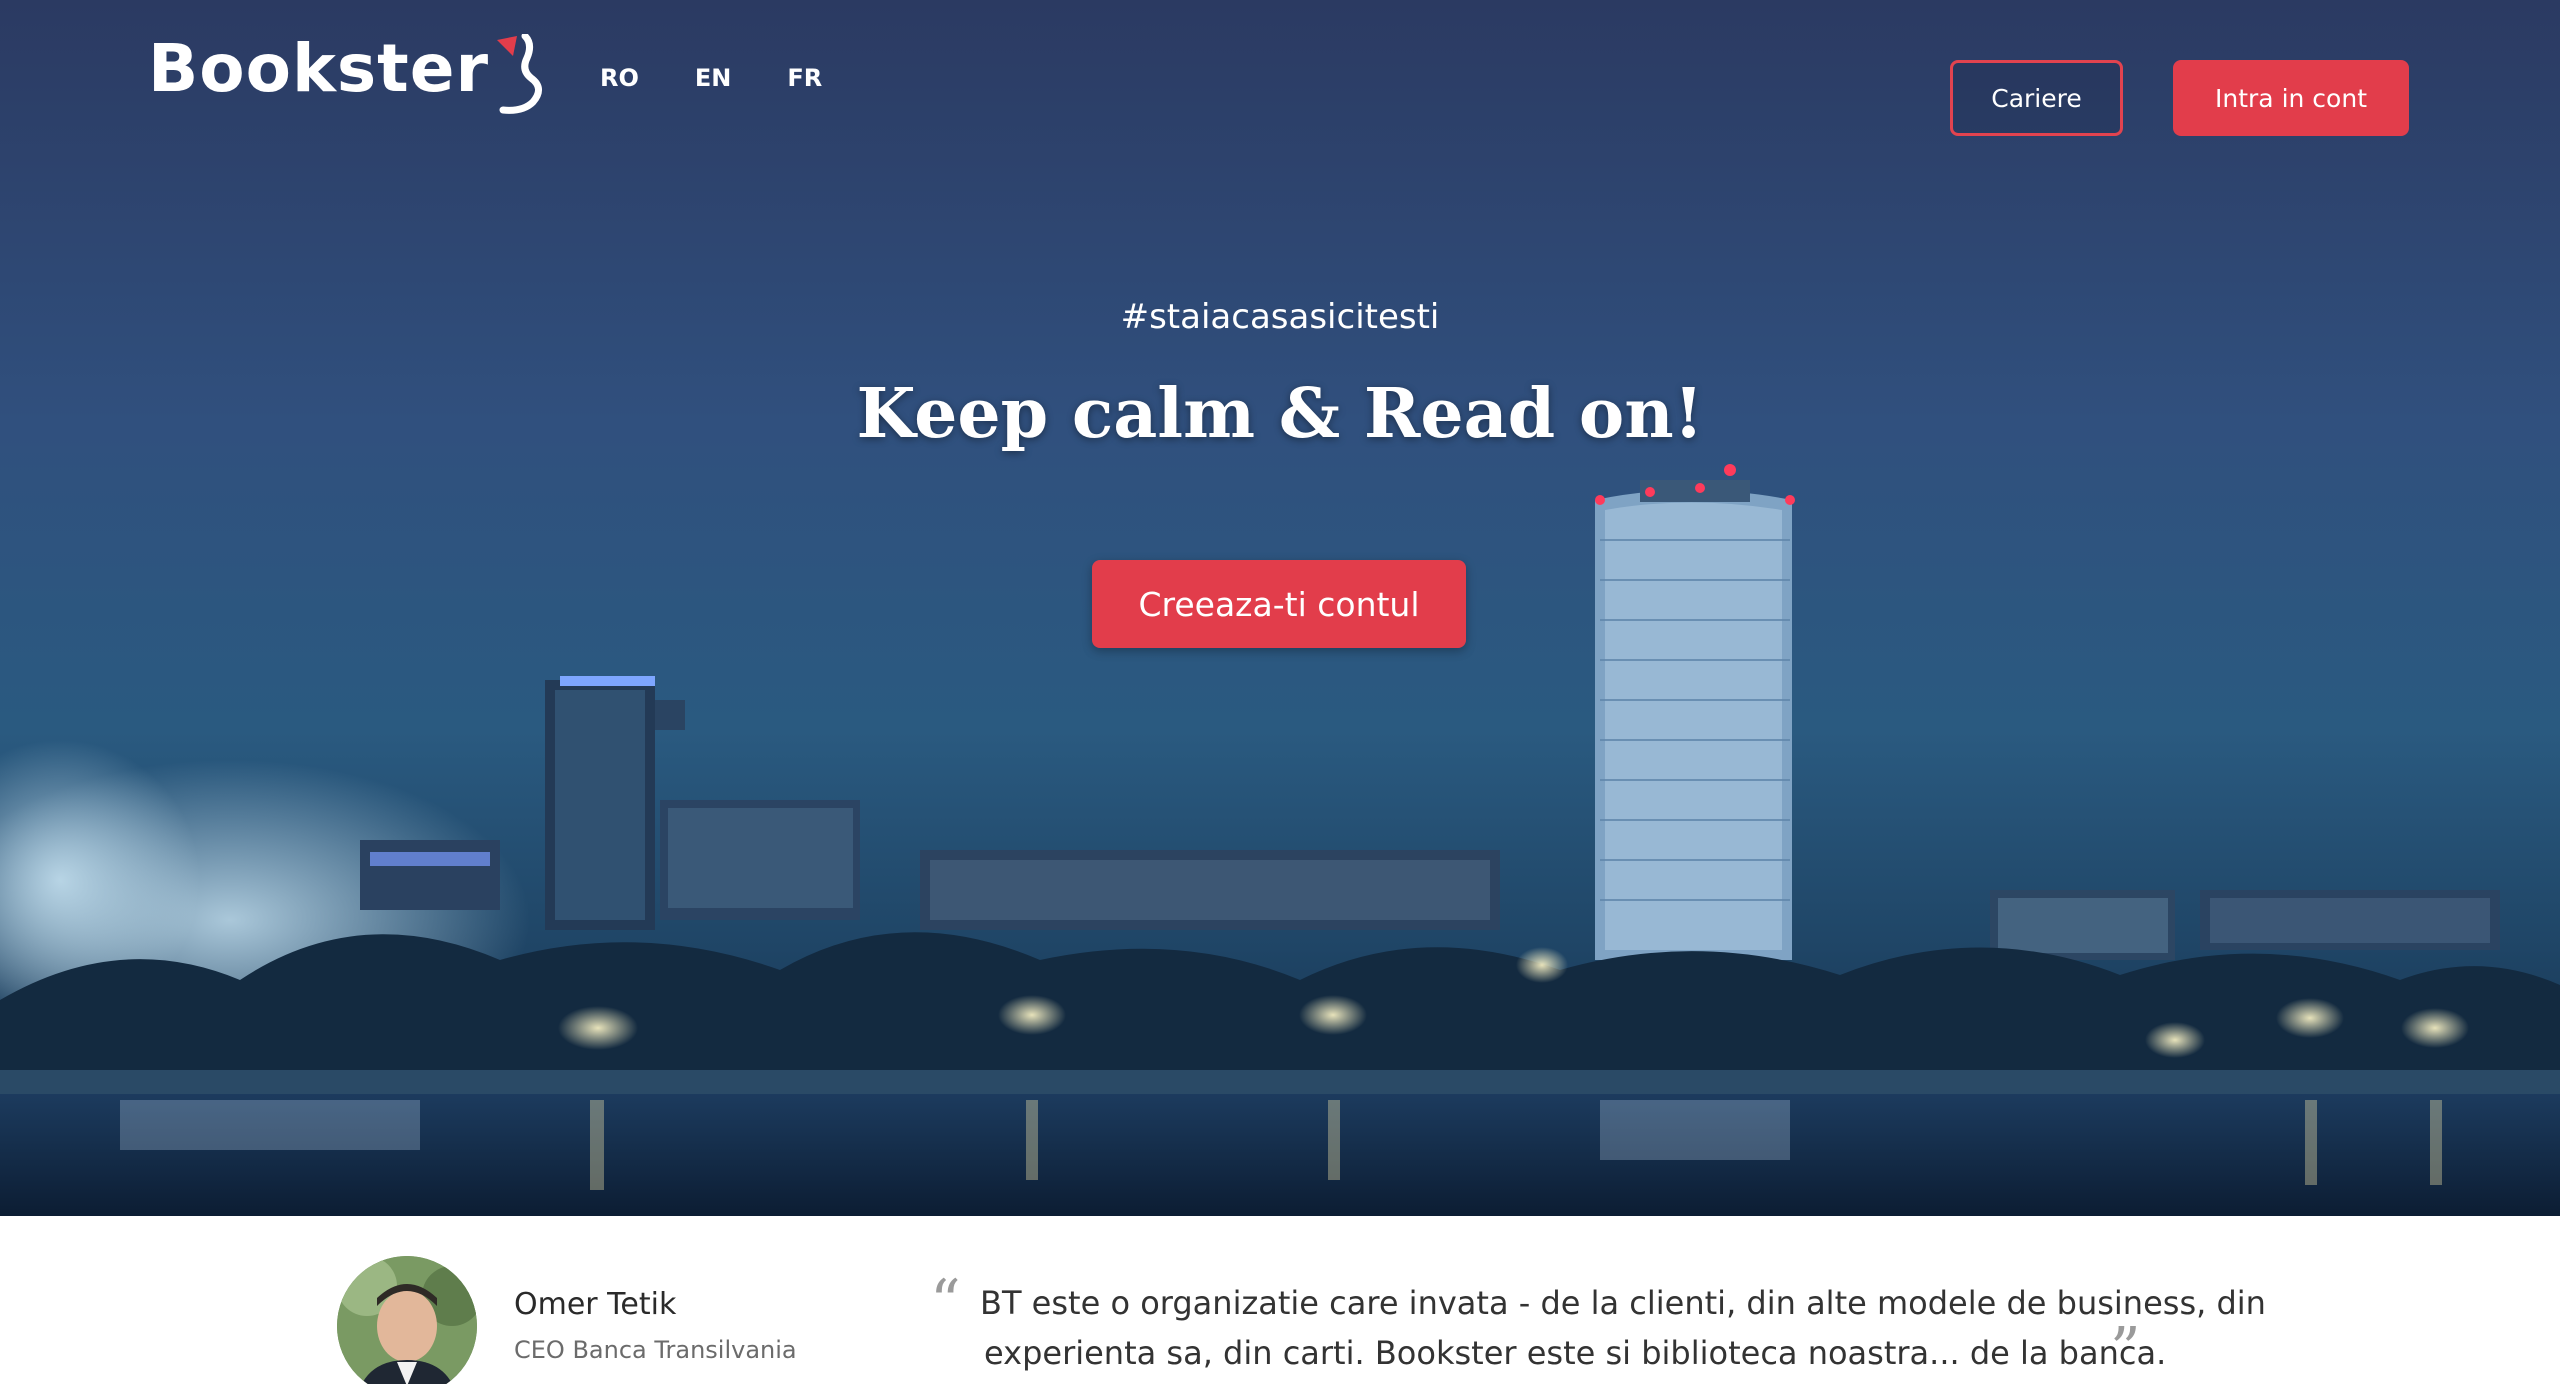 This screenshot has width=2560, height=1384. Describe the element at coordinates (1280, 414) in the screenshot. I see `hero-headline: Keep calm & Read on!` at that location.